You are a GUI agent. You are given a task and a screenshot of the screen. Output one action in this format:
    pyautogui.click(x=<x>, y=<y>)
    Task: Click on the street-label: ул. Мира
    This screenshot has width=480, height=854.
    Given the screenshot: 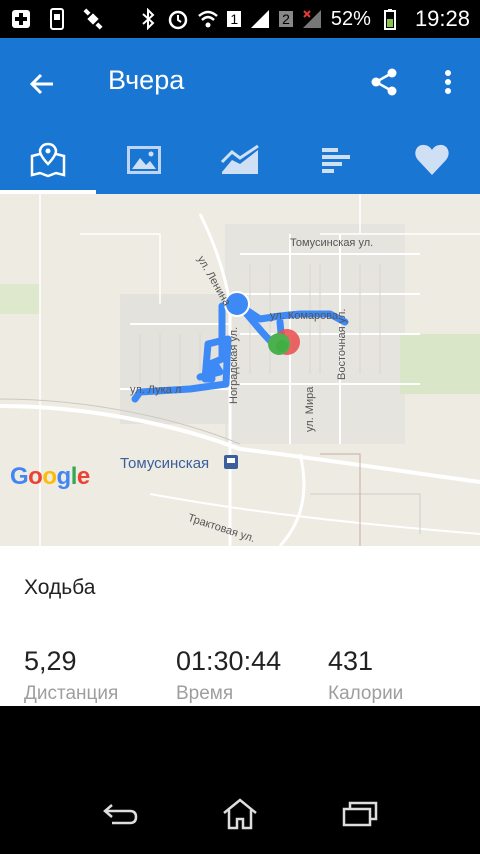 What is the action you would take?
    pyautogui.click(x=310, y=409)
    